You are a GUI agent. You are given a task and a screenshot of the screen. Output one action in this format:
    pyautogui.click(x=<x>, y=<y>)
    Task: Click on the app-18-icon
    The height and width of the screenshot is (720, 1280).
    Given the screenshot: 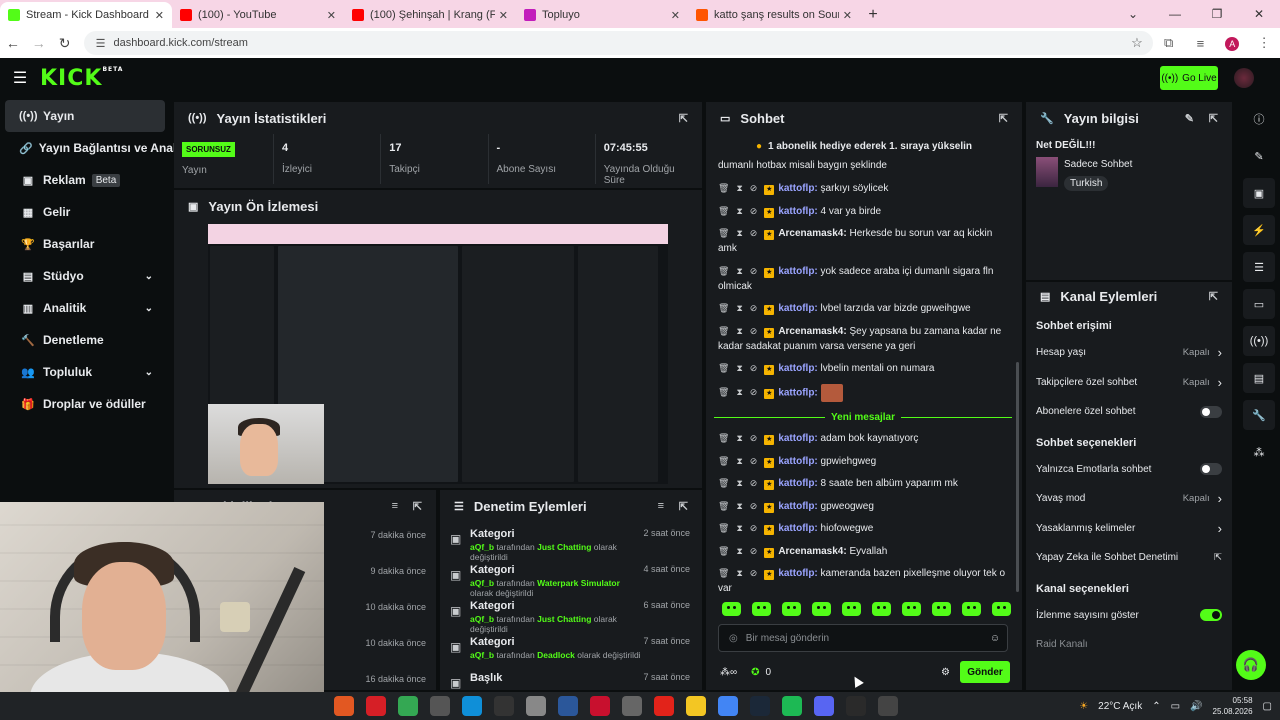 What is the action you would take?
    pyautogui.click(x=888, y=706)
    